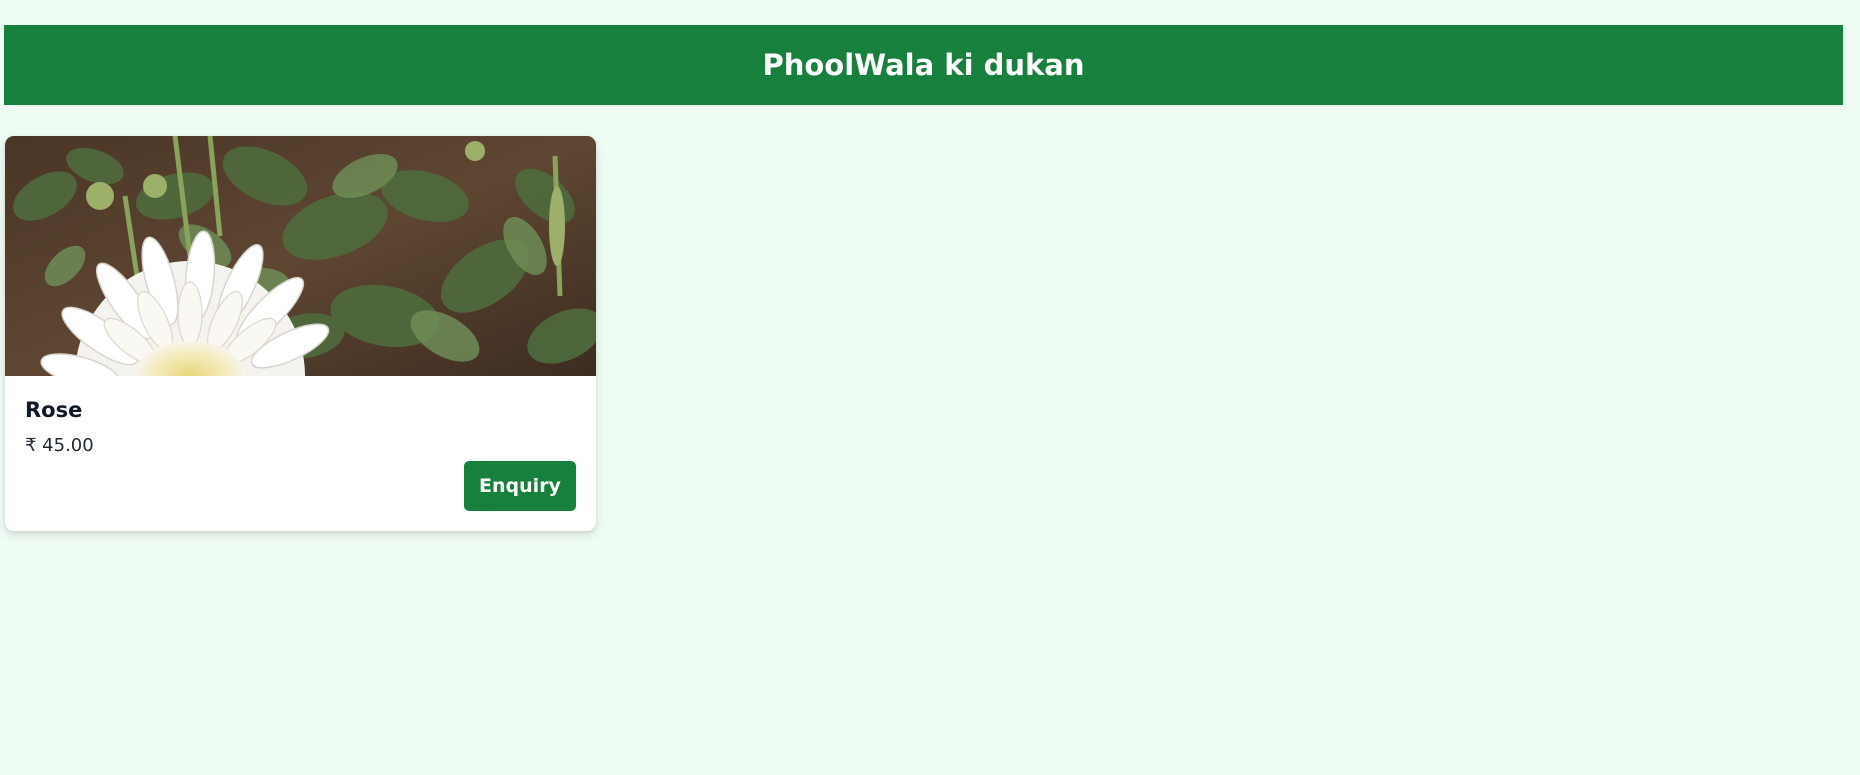 This screenshot has width=1860, height=775. What do you see at coordinates (59, 445) in the screenshot?
I see `product-price: ₹ 45.00` at bounding box center [59, 445].